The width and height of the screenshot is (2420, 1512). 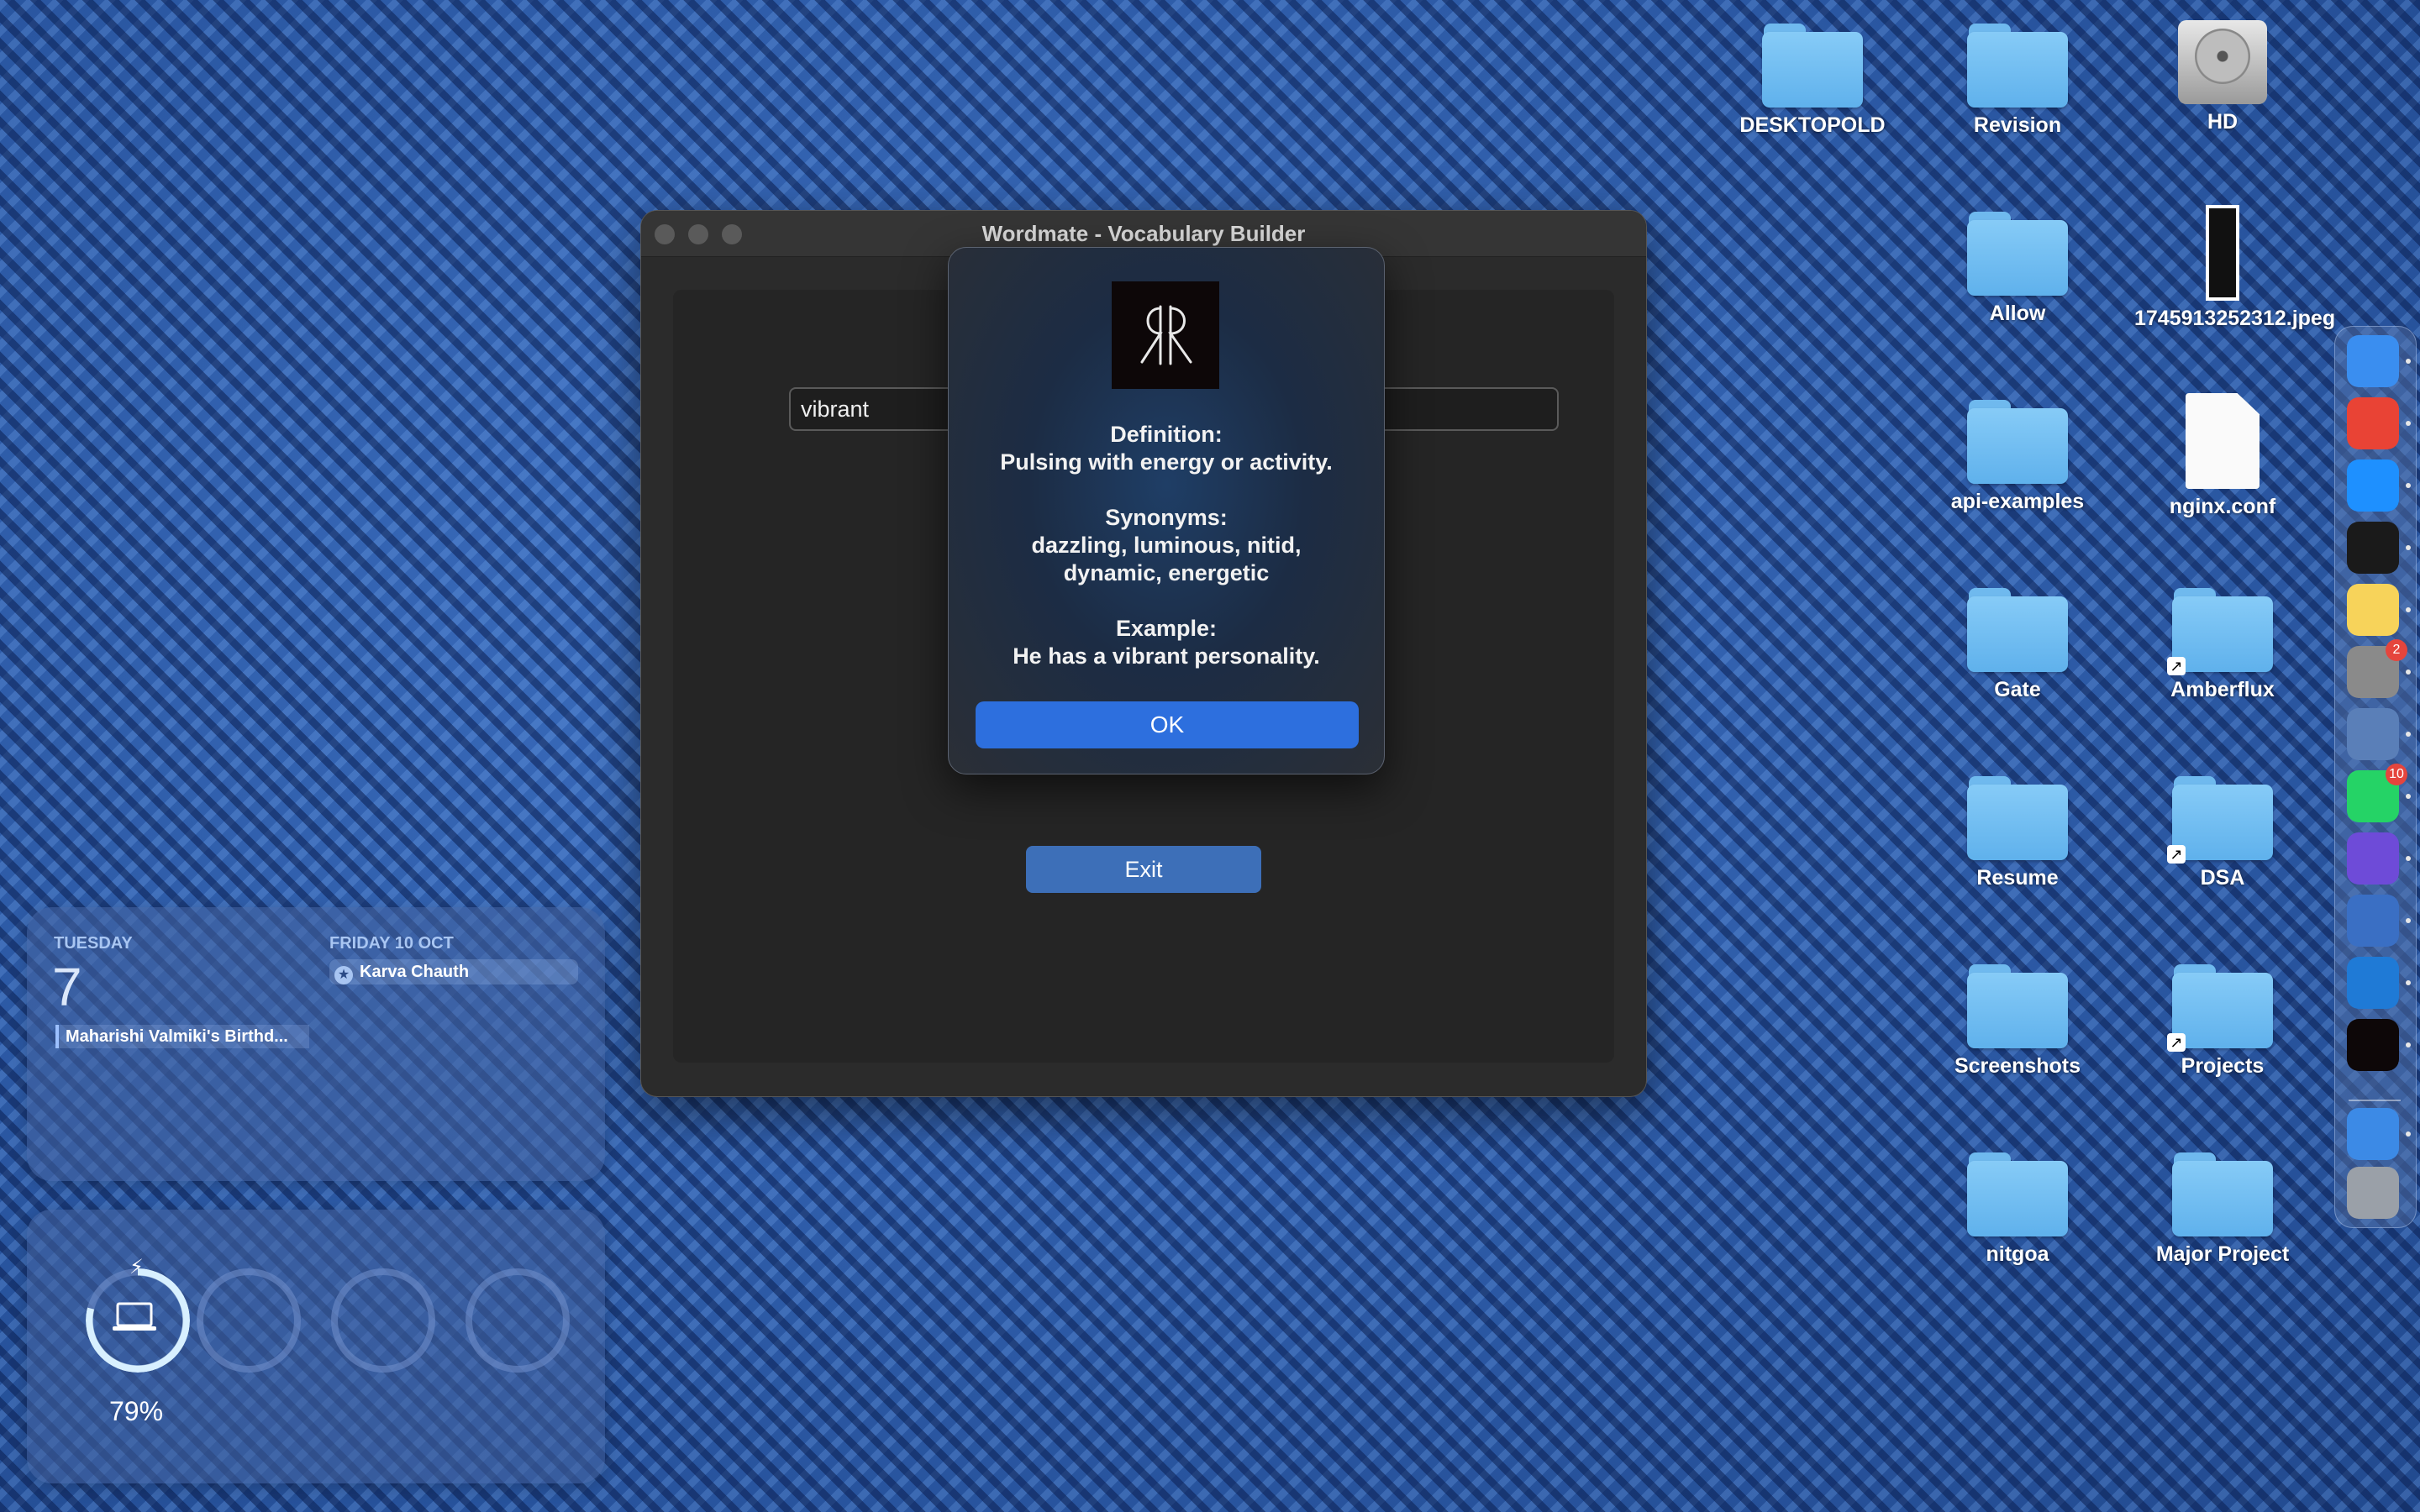 I want to click on desktop-folder-allow: Allow, so click(x=2017, y=267).